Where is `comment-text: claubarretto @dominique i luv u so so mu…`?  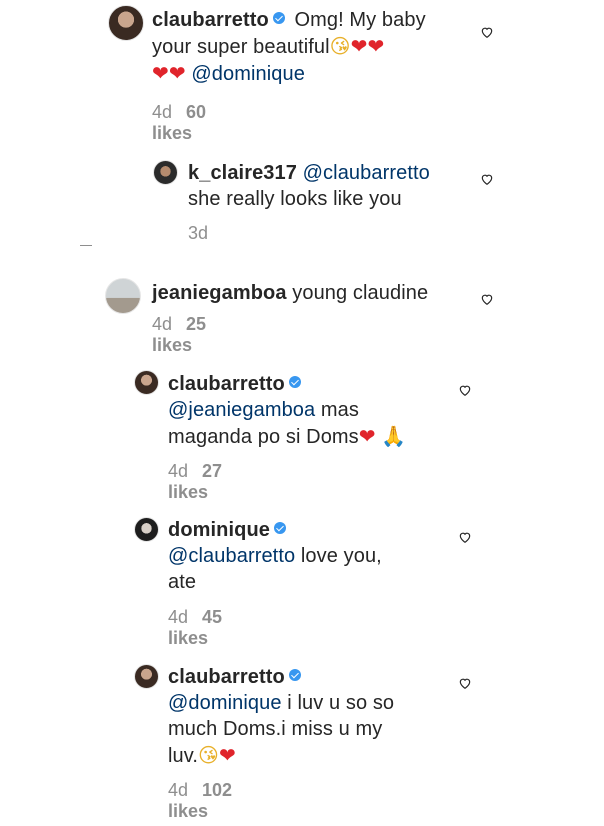
comment-text: claubarretto @dominique i luv u so so mu… is located at coordinates (318, 716).